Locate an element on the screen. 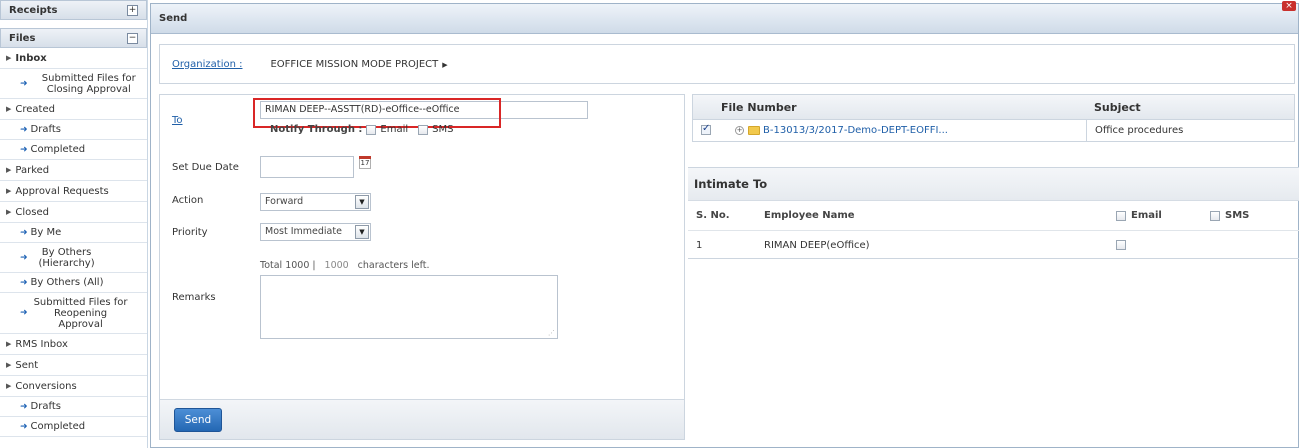 This screenshot has width=1299, height=448. sidebar-item-by-others-all: ➜ By Others (All) is located at coordinates (73, 283).